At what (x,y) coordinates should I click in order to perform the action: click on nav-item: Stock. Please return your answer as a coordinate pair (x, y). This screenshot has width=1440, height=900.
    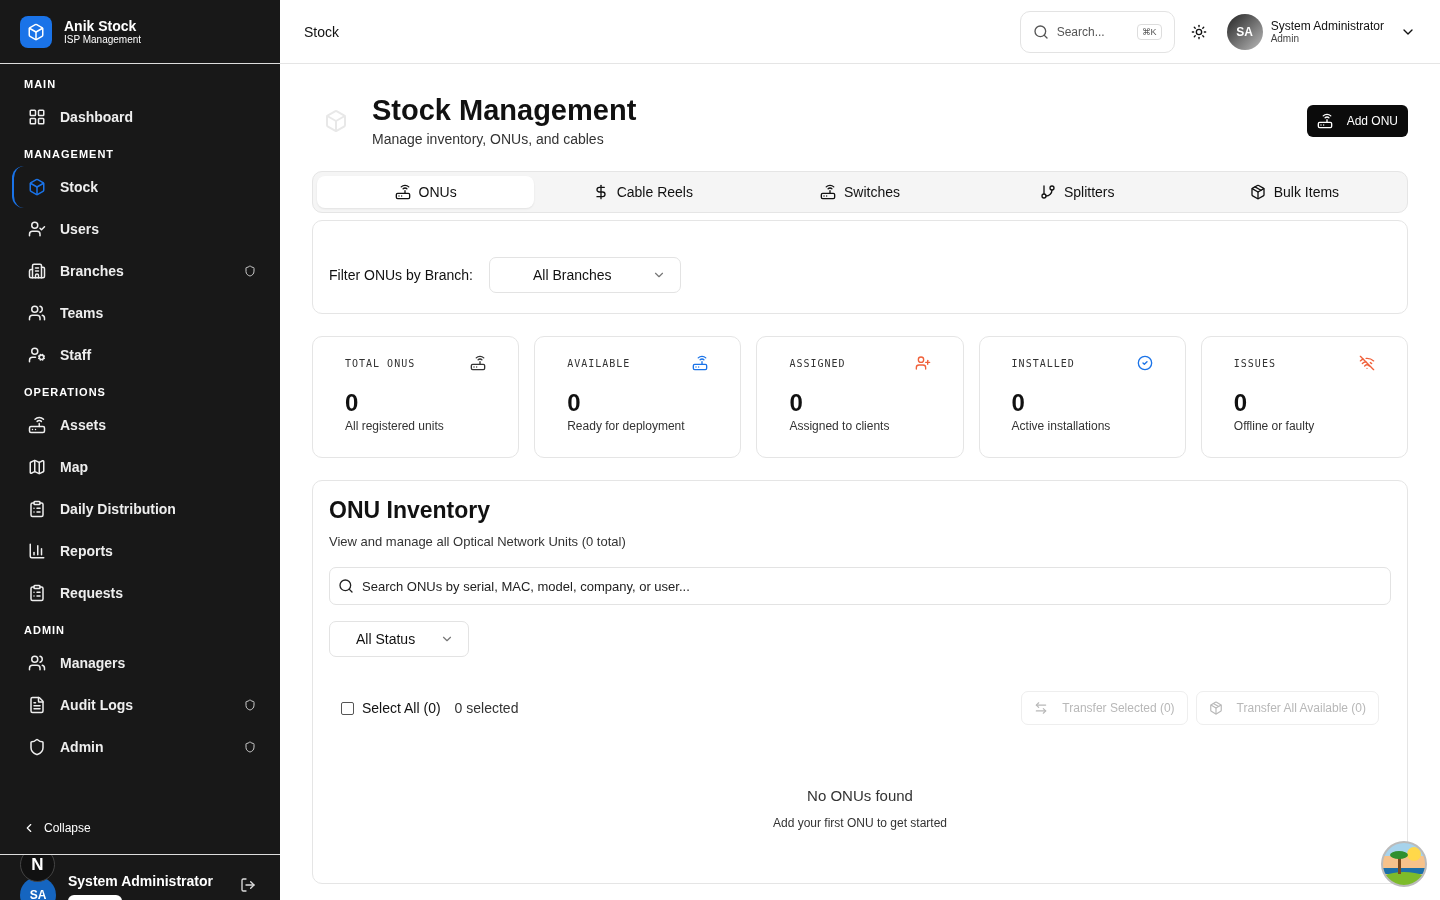
    Looking at the image, I should click on (140, 187).